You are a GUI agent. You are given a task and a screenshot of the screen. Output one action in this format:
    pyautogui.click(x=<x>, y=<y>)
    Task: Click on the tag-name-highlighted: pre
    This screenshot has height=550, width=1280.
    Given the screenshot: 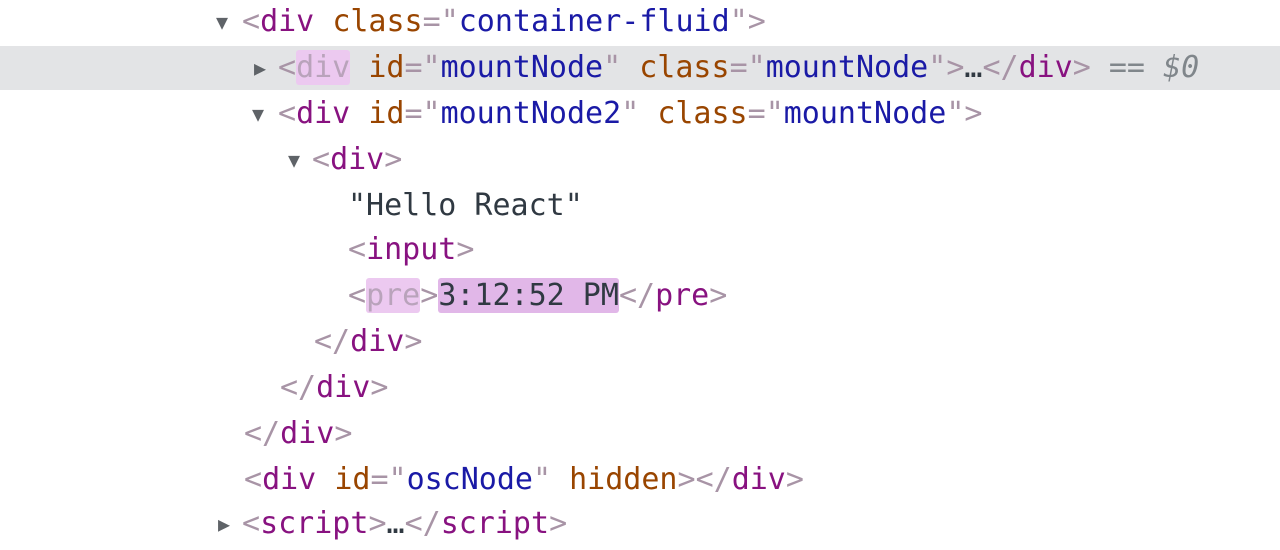 What is the action you would take?
    pyautogui.click(x=393, y=295)
    